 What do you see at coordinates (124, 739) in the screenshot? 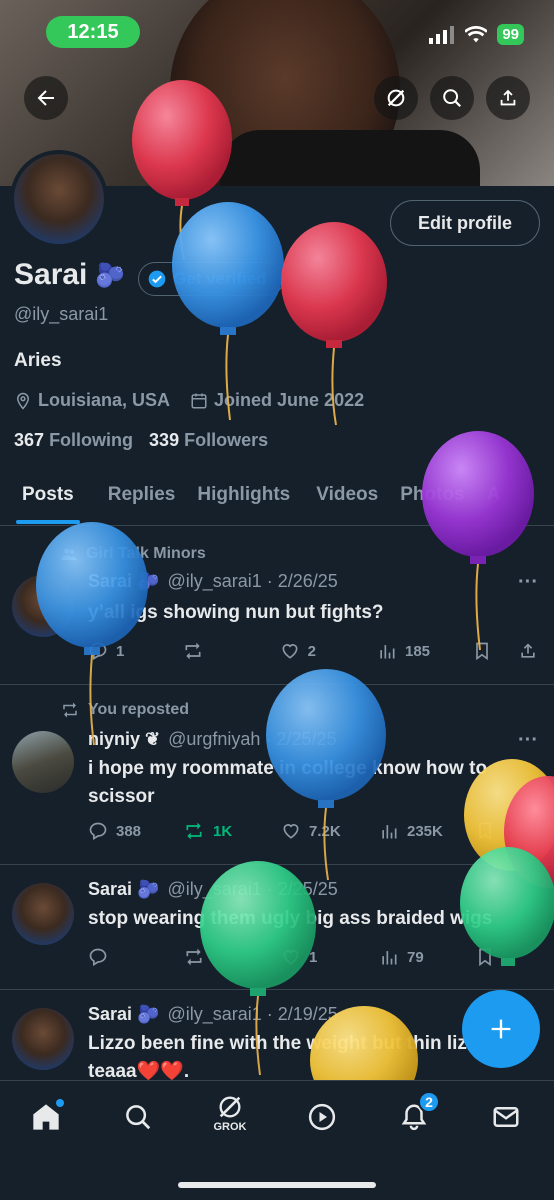
I see `post-author: niyniy ❦` at bounding box center [124, 739].